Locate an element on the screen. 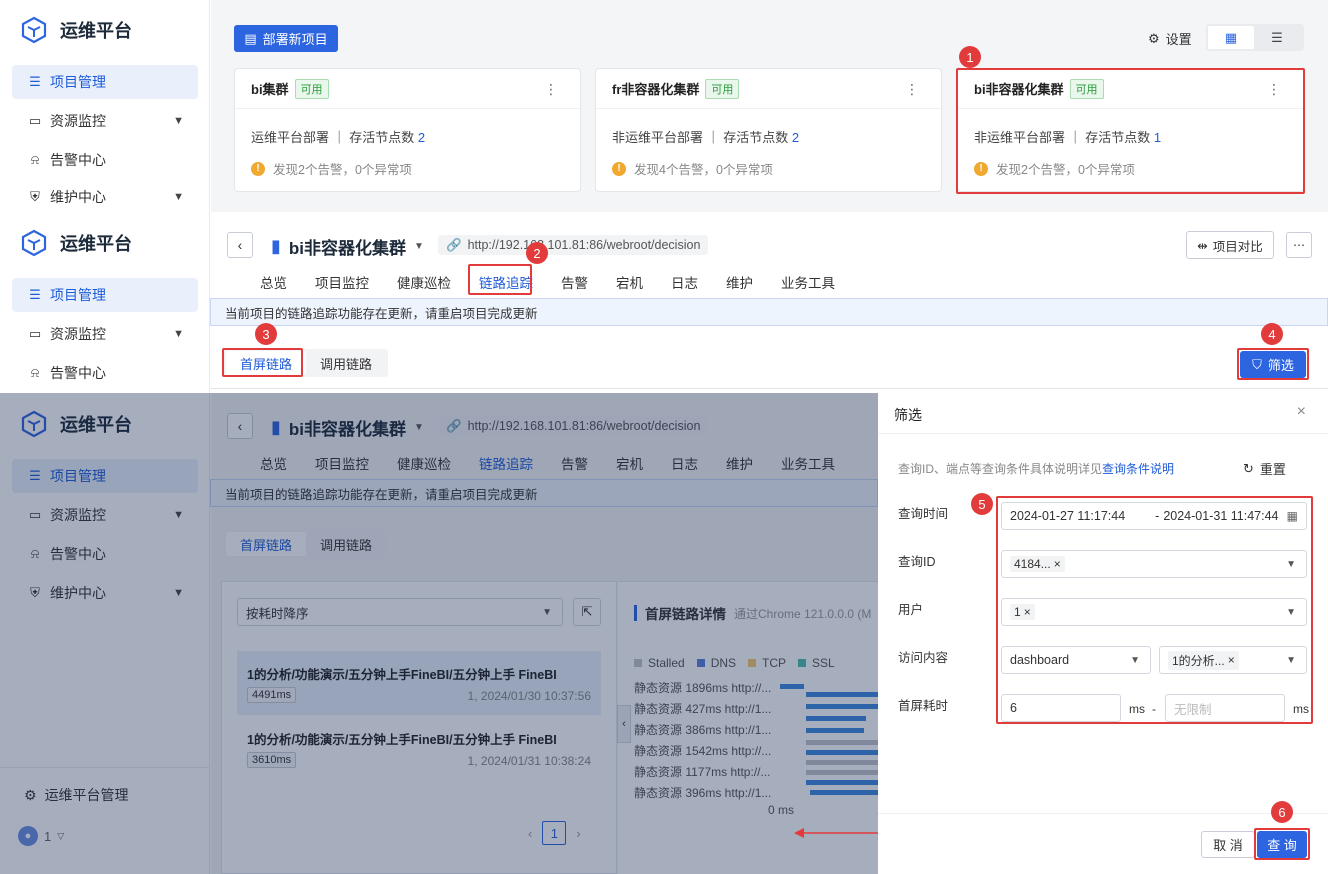  shield-icon: ⛨ is located at coordinates (35, 196).